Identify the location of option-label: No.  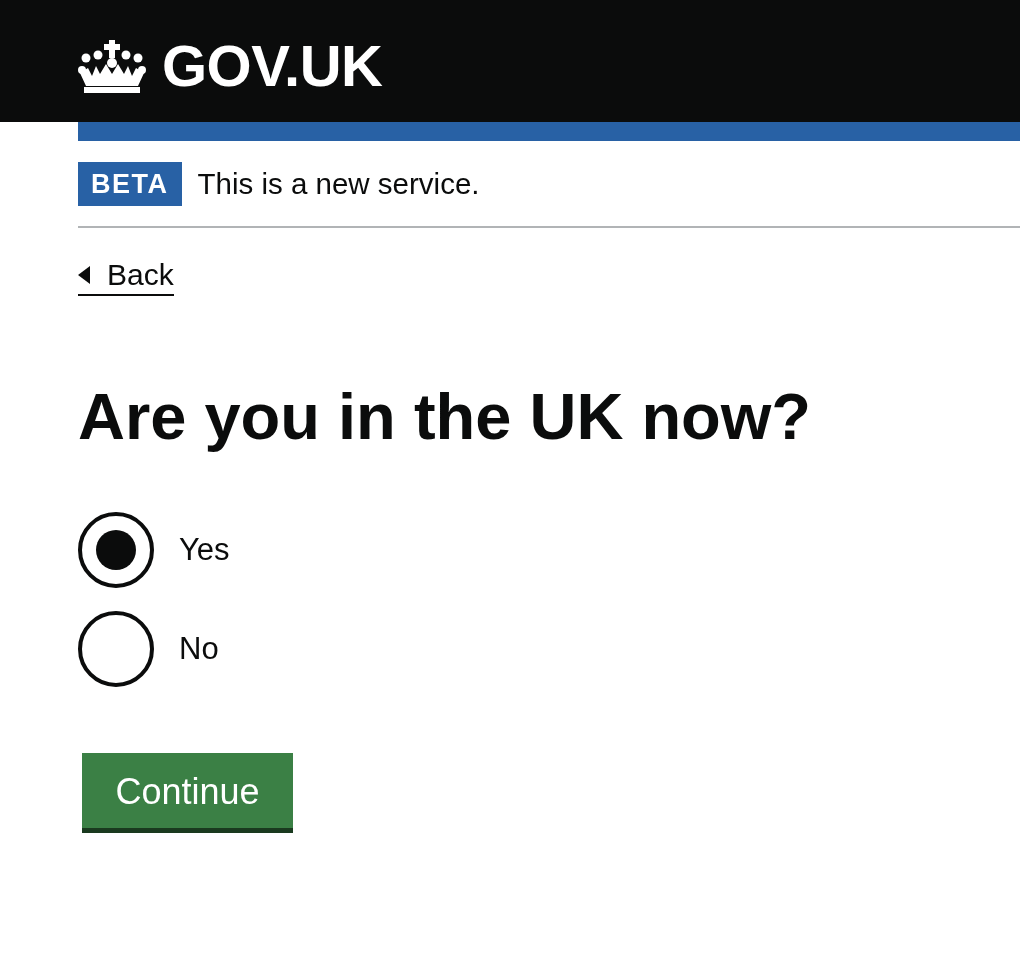
(199, 649).